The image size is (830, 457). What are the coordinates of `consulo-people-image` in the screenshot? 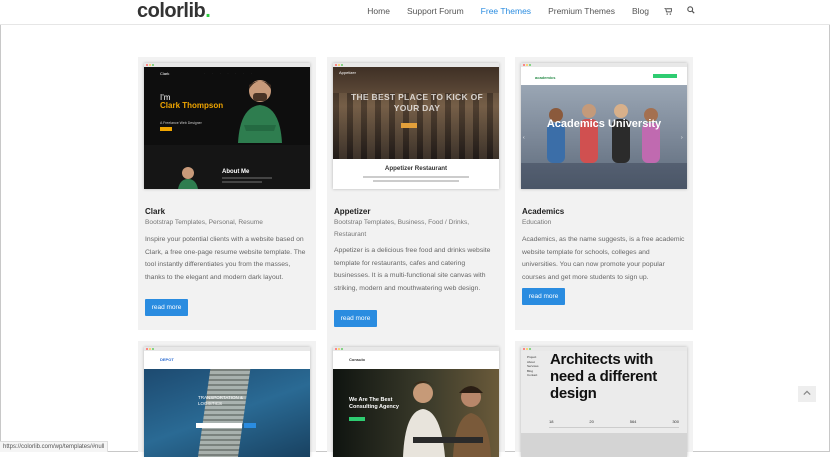 It's located at (447, 419).